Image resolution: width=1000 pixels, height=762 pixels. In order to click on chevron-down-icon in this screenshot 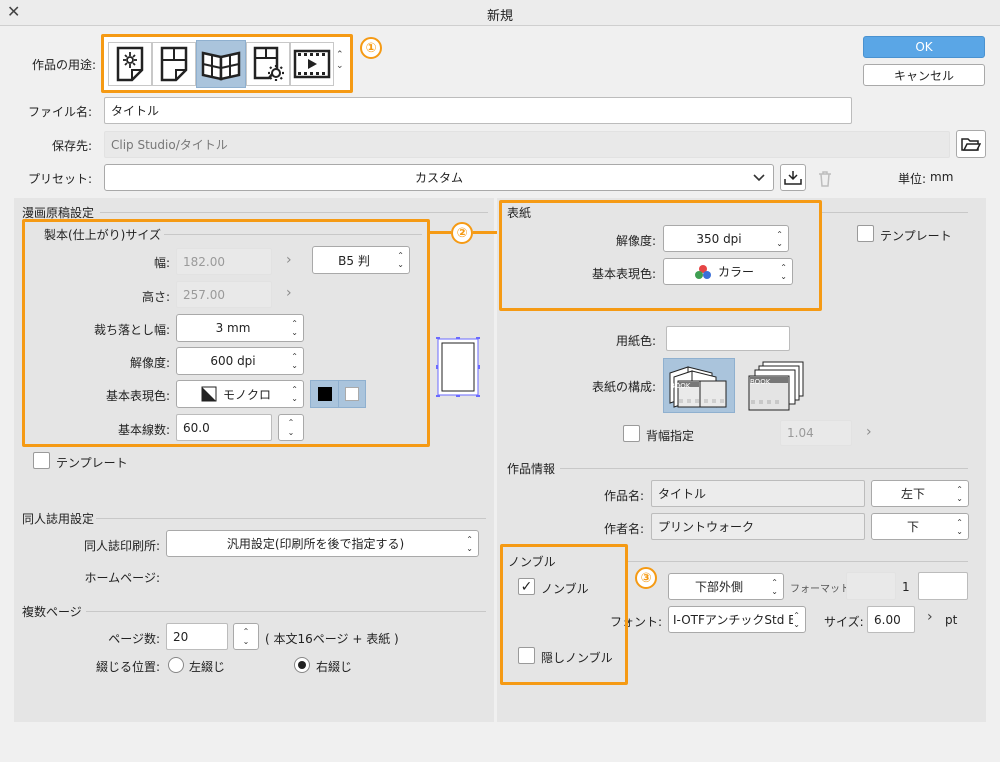, I will do `click(759, 178)`.